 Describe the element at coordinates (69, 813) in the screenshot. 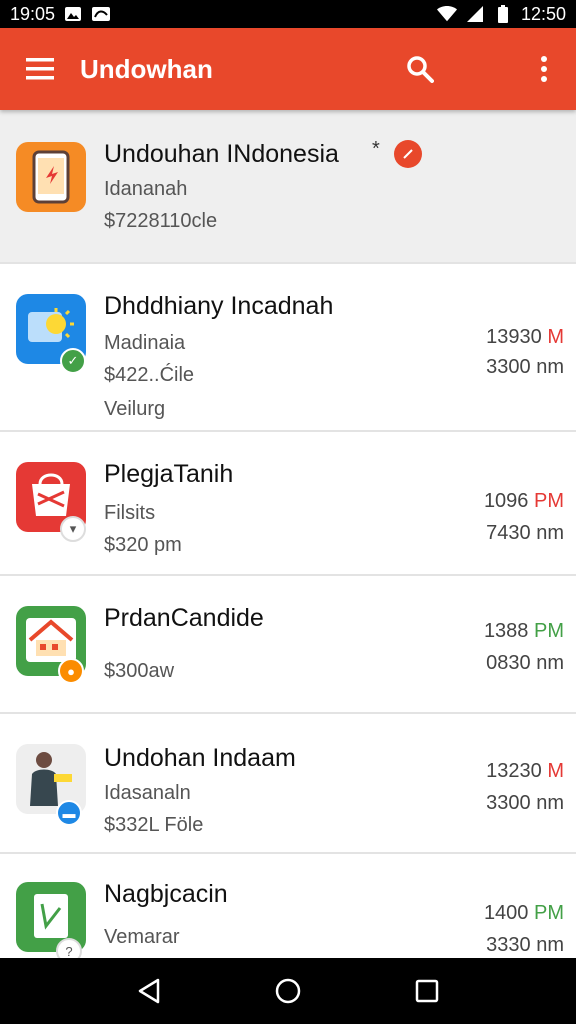

I see `chat-badge-icon: ▬` at that location.